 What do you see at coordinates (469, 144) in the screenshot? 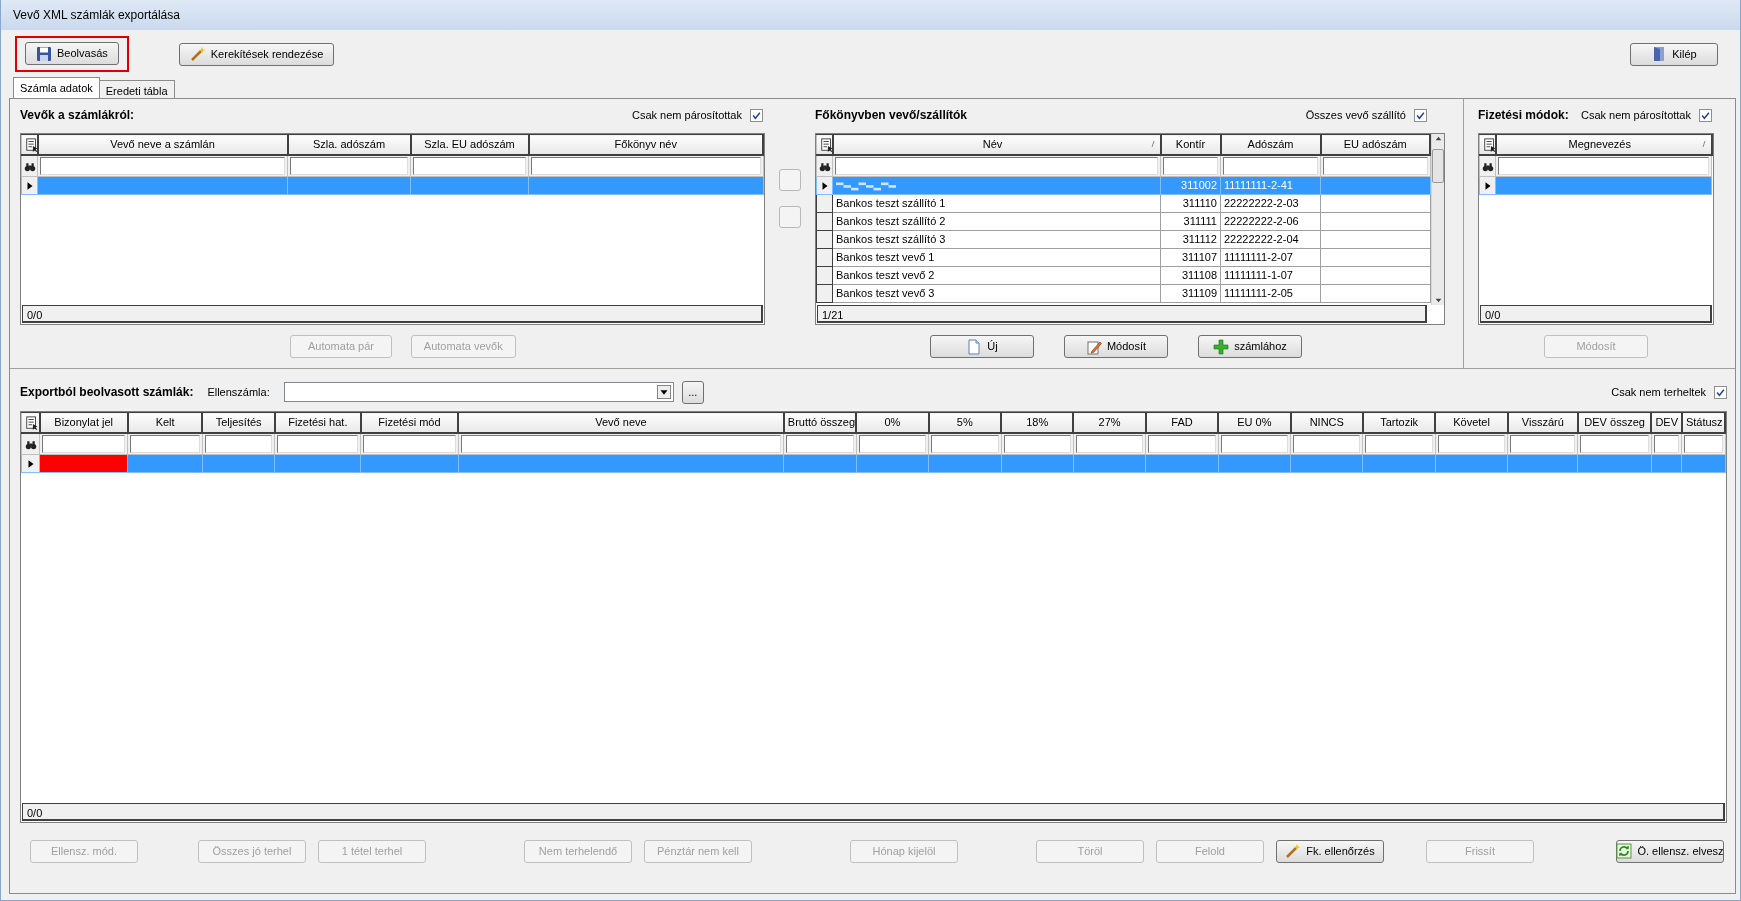
I see `column-header: Szla. EU adószám` at bounding box center [469, 144].